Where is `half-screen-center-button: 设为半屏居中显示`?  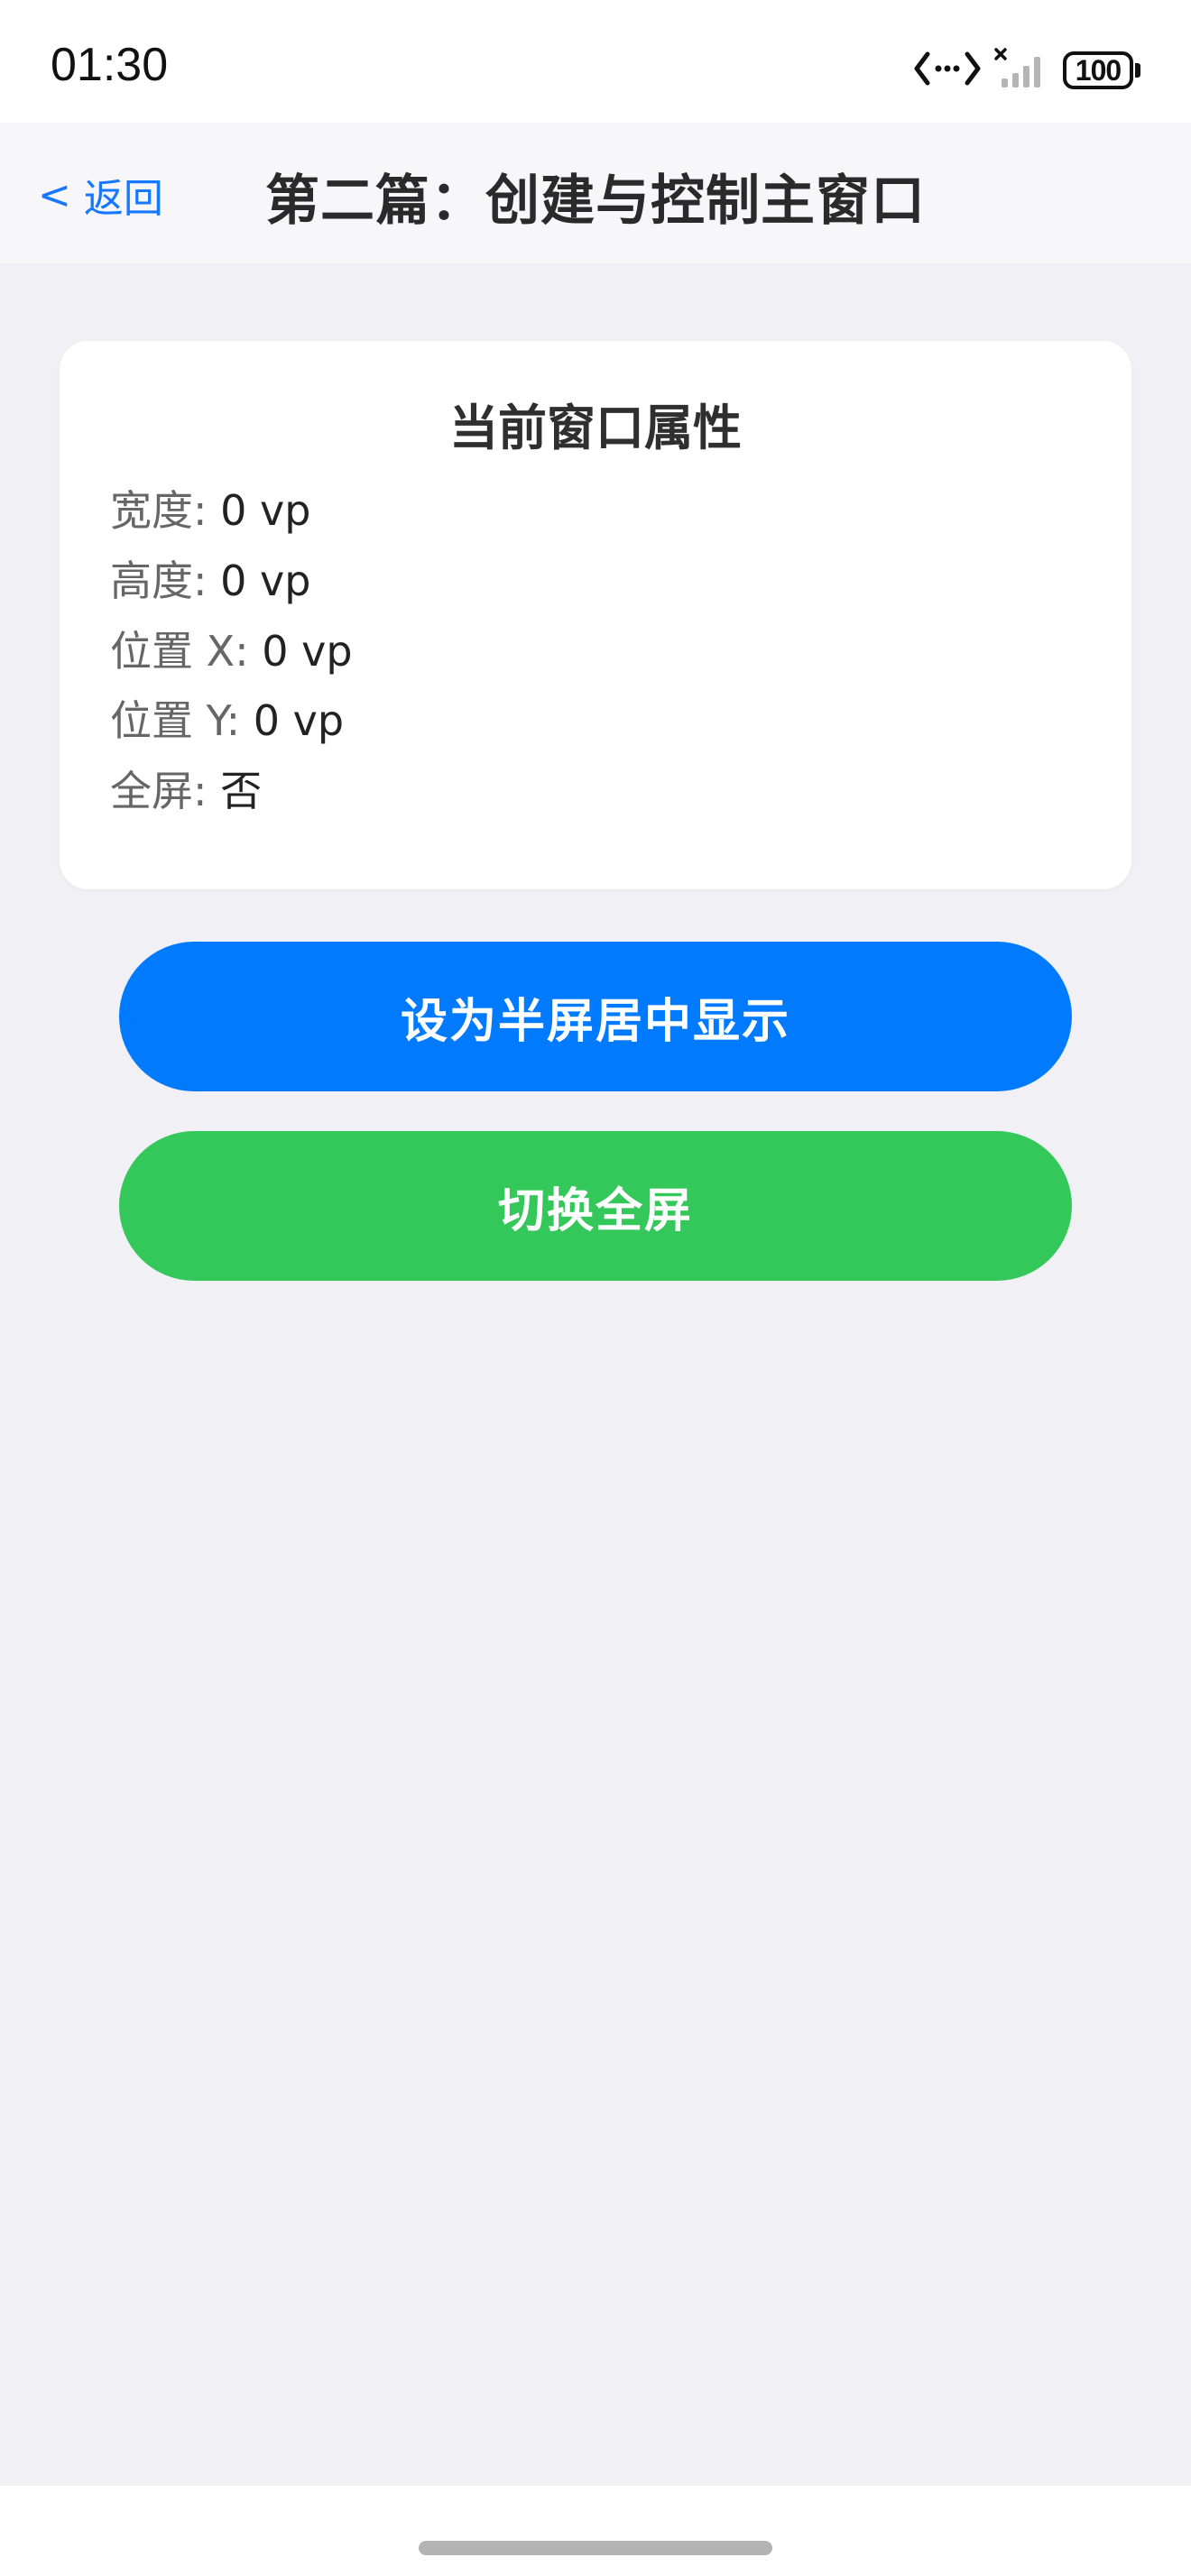 half-screen-center-button: 设为半屏居中显示 is located at coordinates (595, 1017).